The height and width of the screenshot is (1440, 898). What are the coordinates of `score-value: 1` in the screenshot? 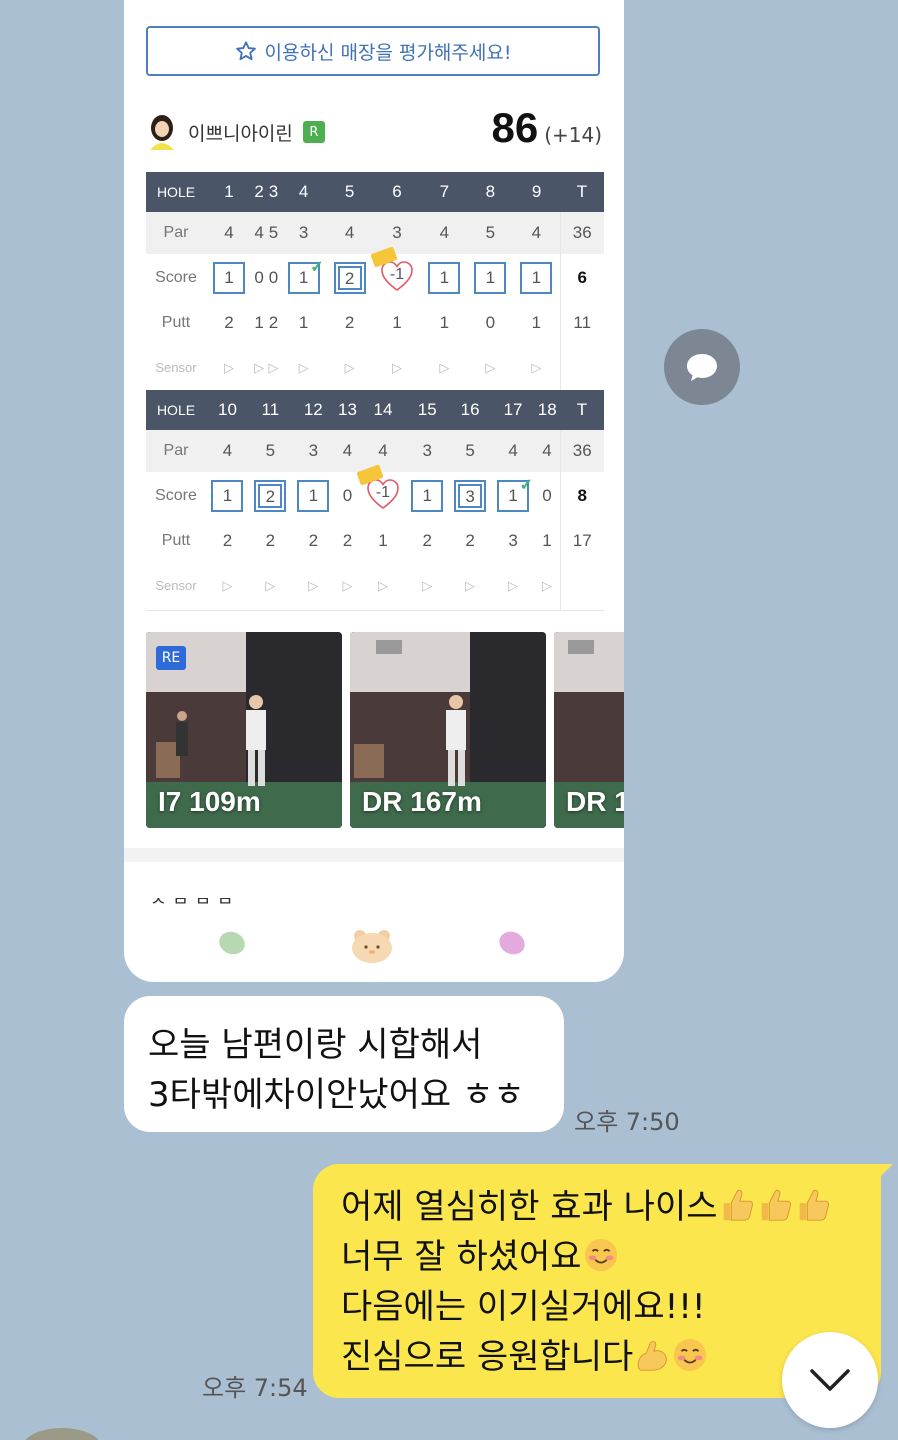 It's located at (513, 495).